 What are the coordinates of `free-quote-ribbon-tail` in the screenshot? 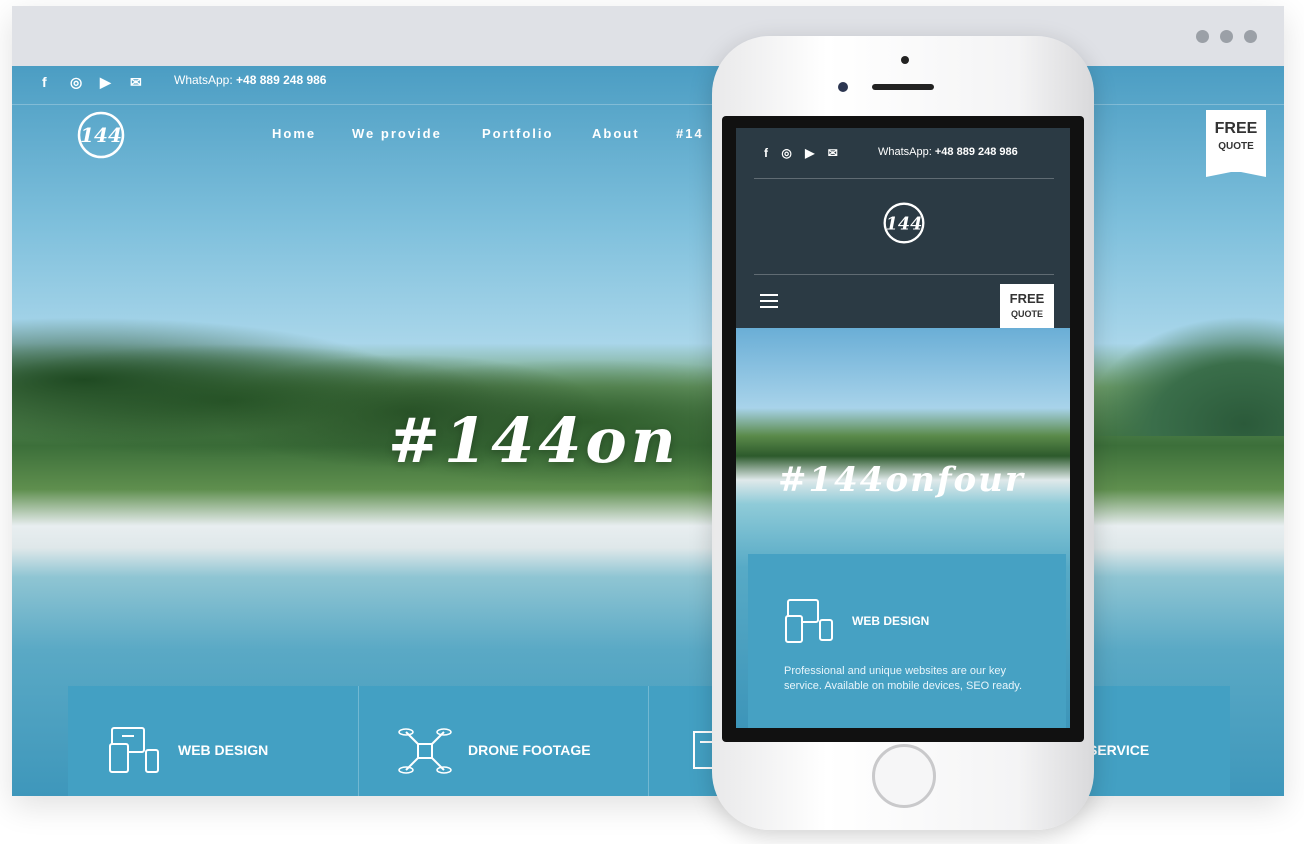 It's located at (1236, 174).